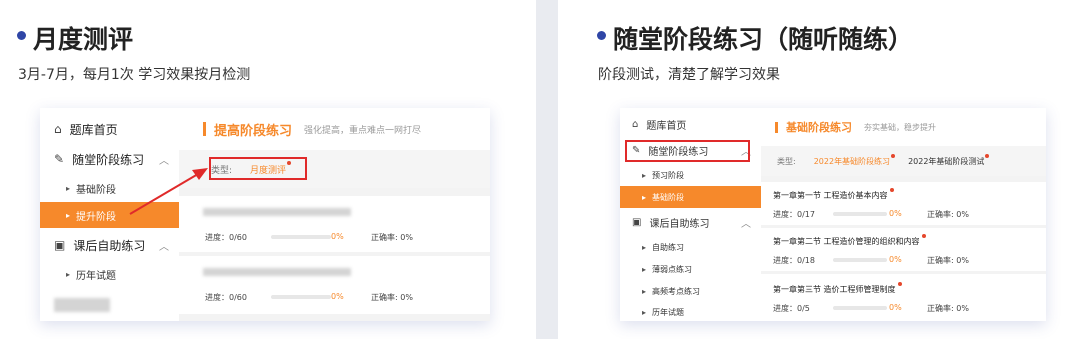 The width and height of the screenshot is (1079, 339). Describe the element at coordinates (668, 247) in the screenshot. I see `sidebar-item-label: 自助练习` at that location.